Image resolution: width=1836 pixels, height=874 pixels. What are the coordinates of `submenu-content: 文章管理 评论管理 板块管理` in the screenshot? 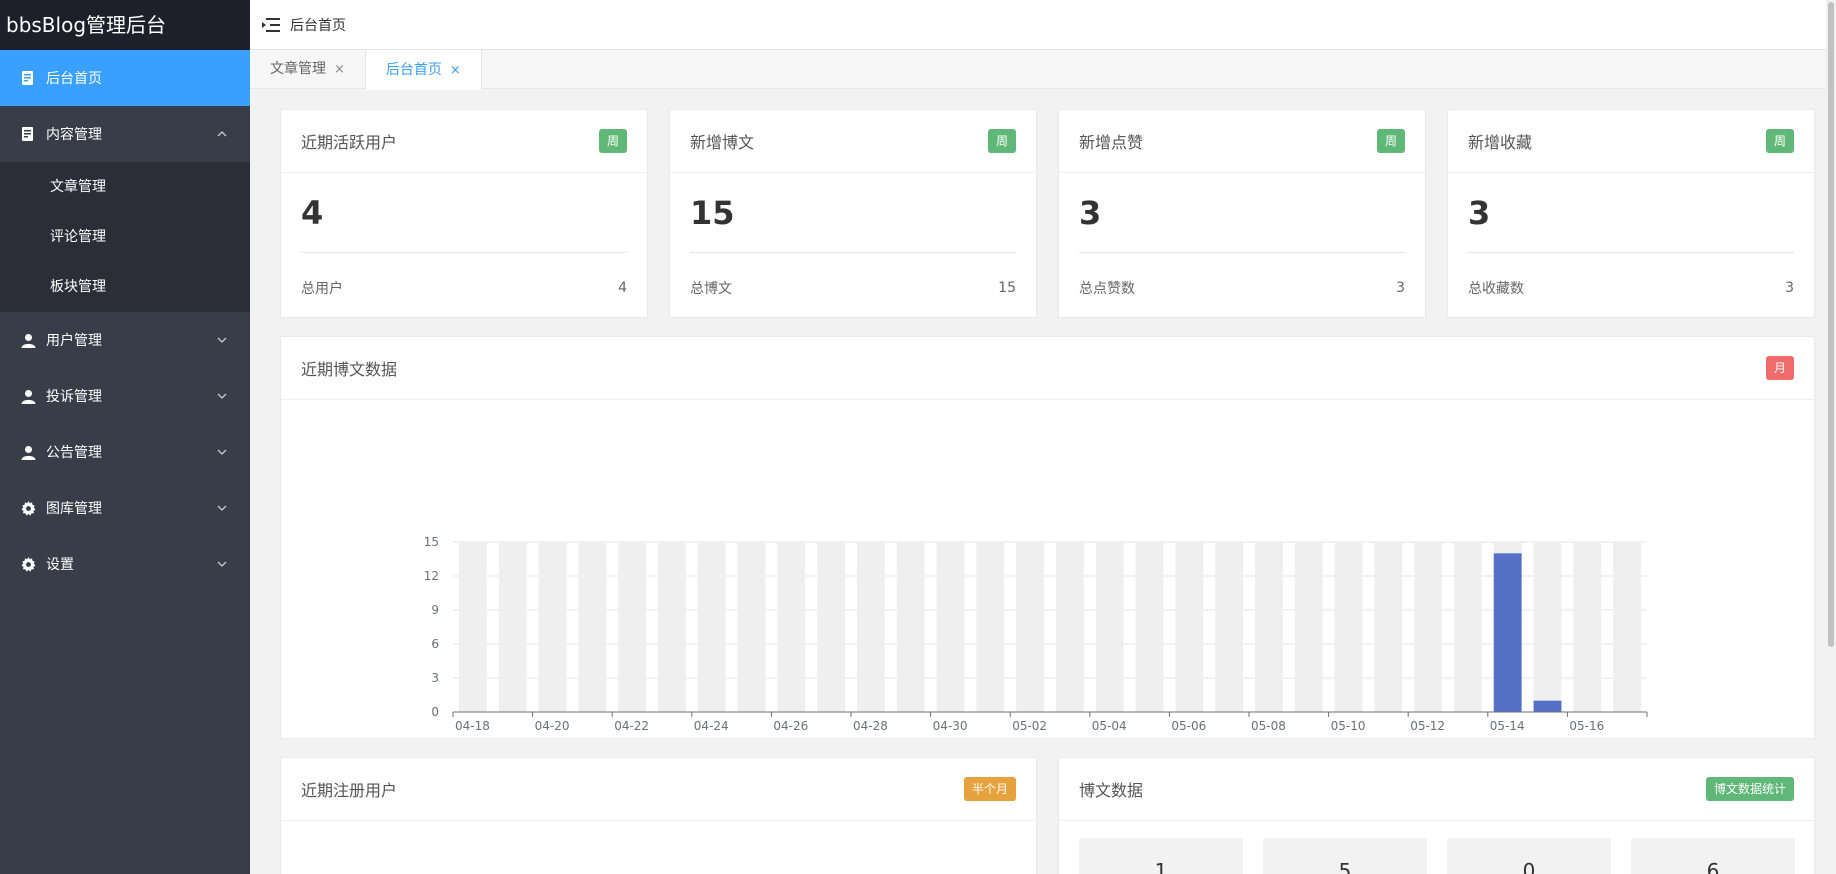 It's located at (125, 237).